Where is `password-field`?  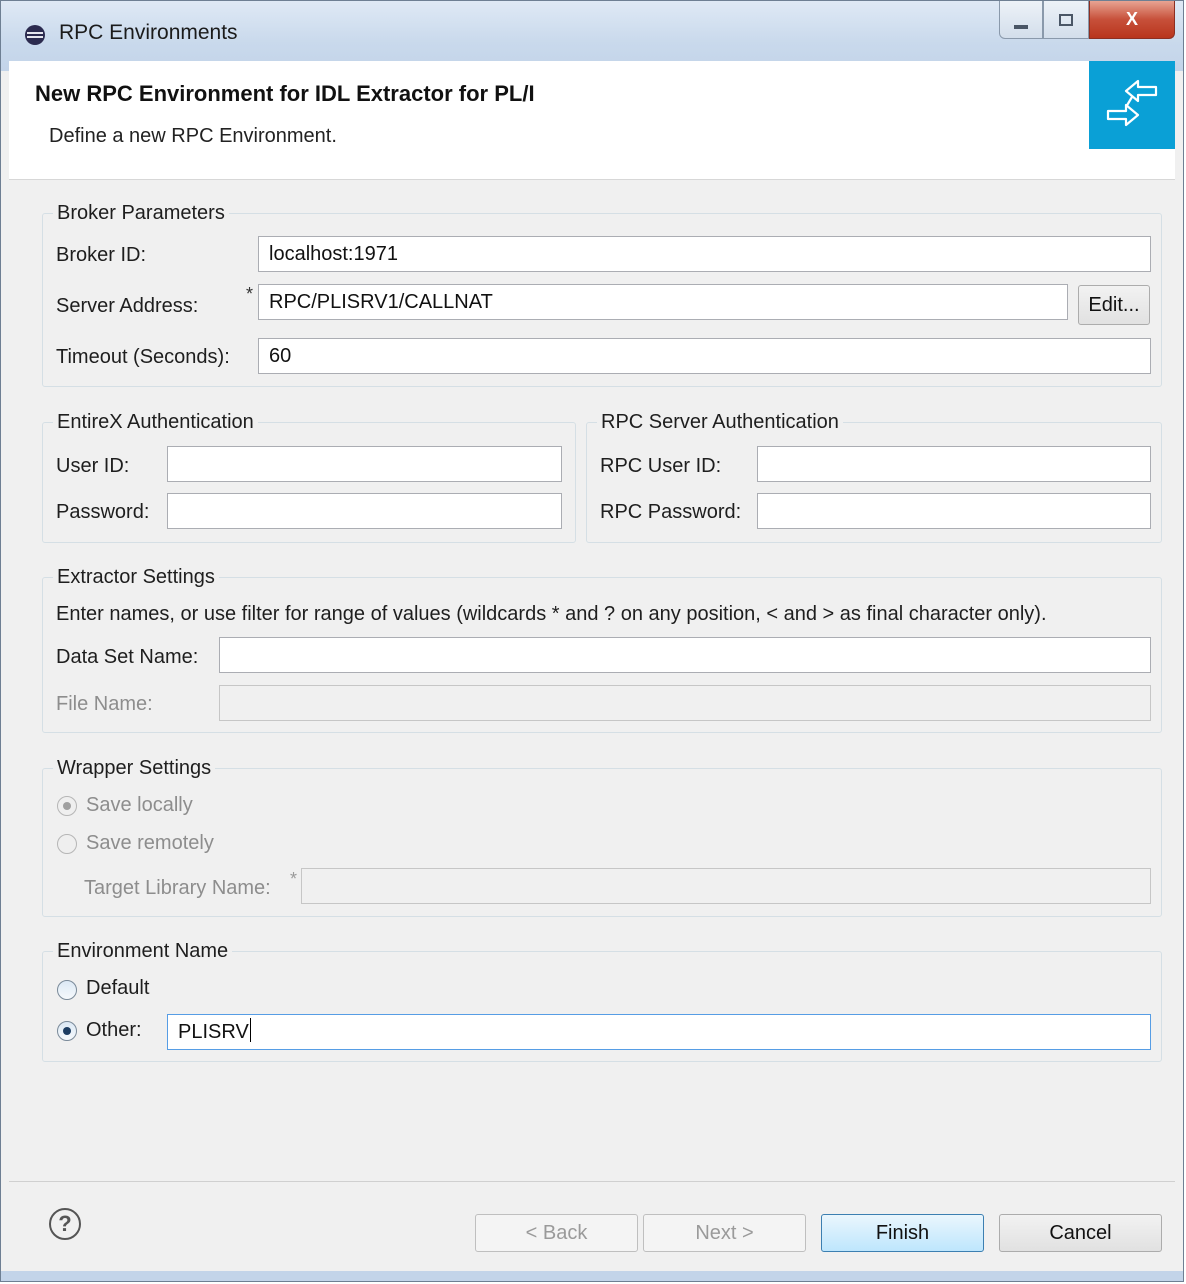 password-field is located at coordinates (364, 511).